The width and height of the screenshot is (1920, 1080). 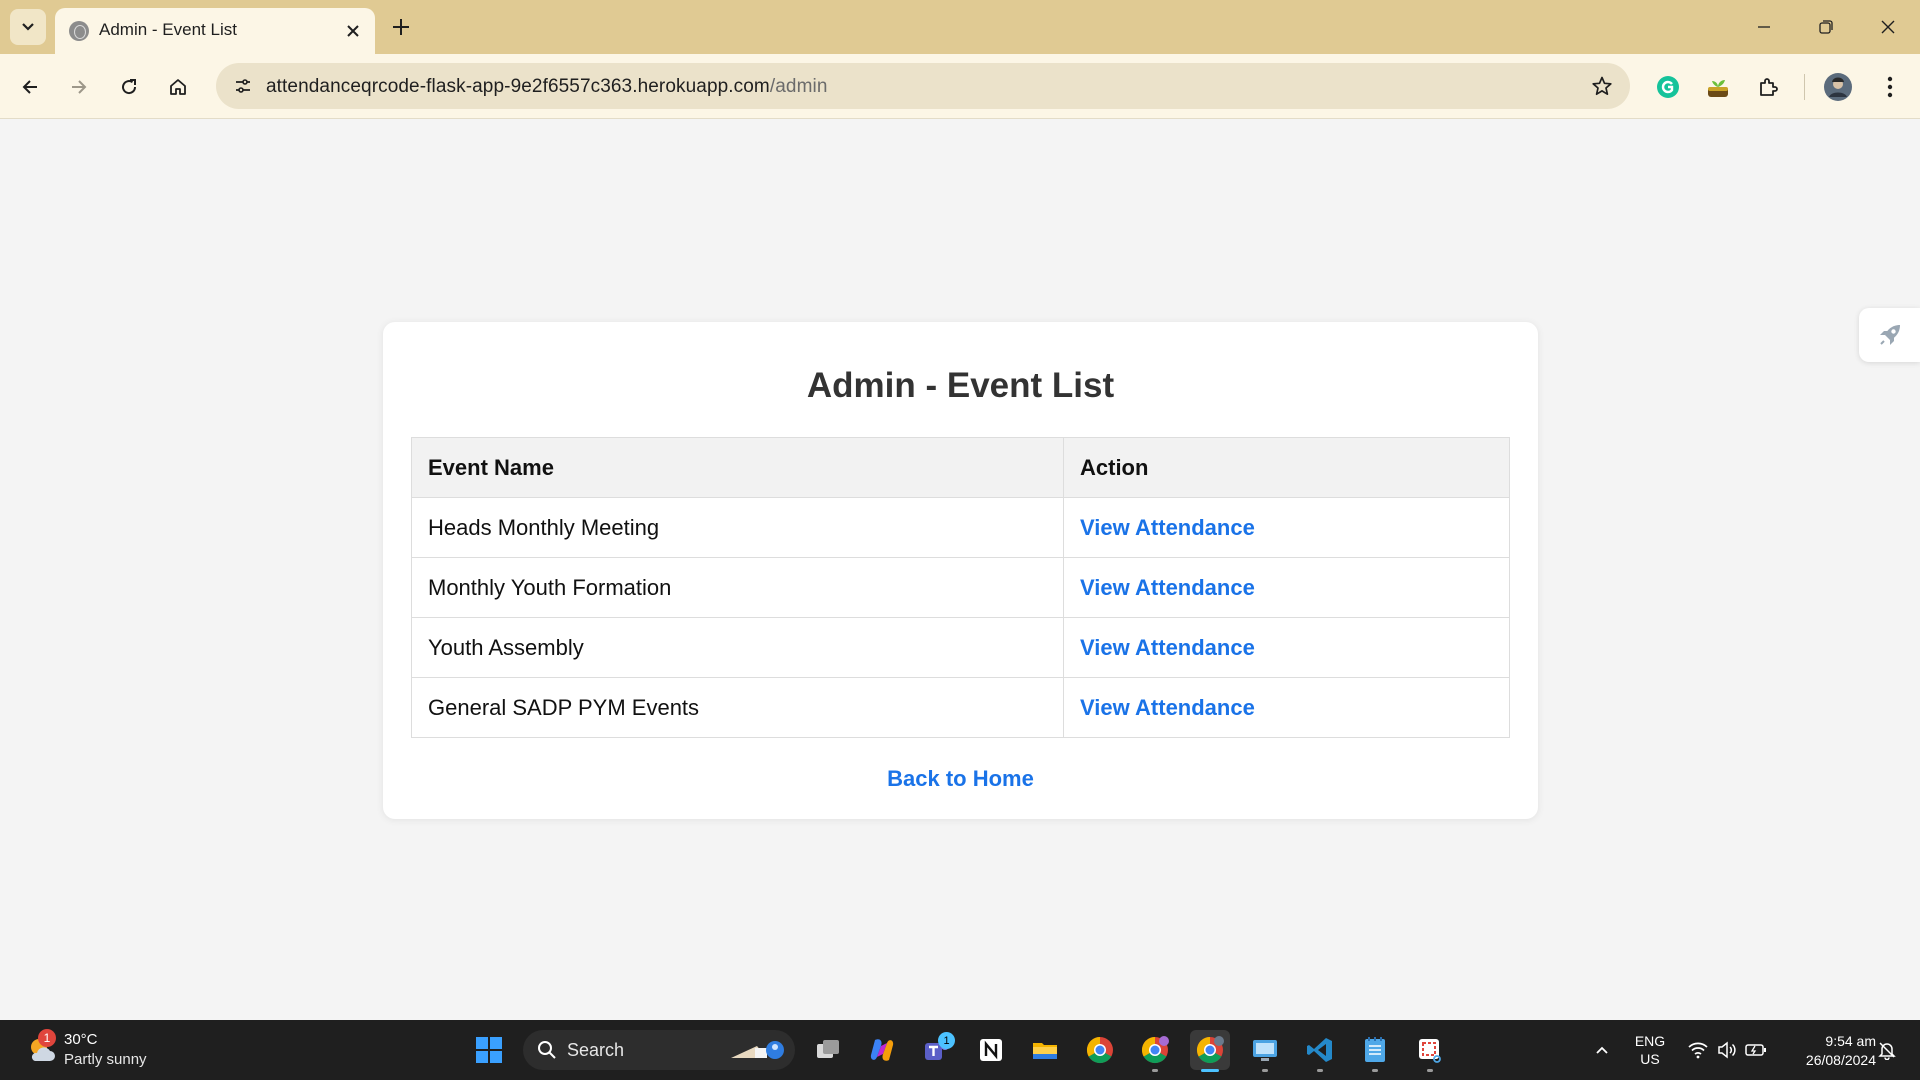 What do you see at coordinates (47, 1038) in the screenshot?
I see `weather-badge: 1` at bounding box center [47, 1038].